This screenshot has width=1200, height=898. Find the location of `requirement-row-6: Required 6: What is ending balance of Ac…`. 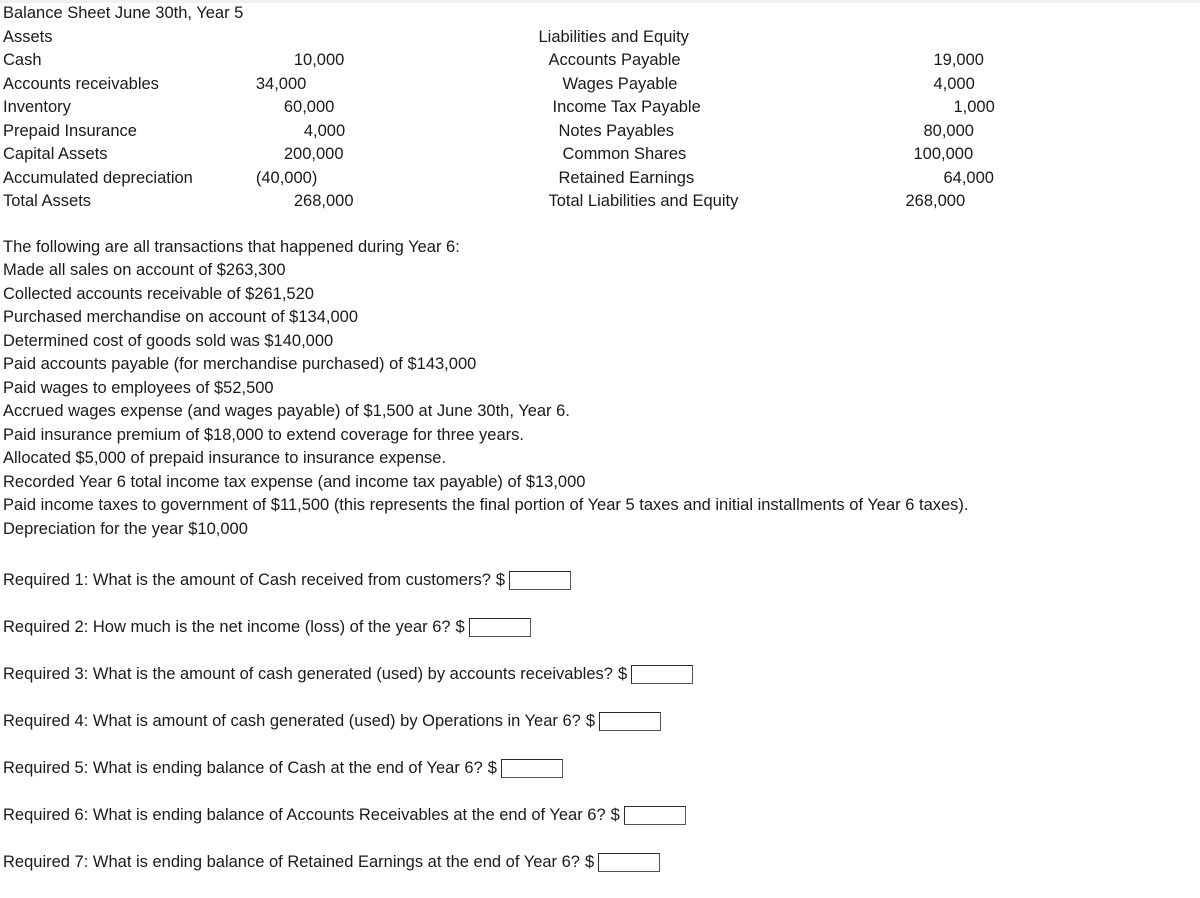

requirement-row-6: Required 6: What is ending balance of Ac… is located at coordinates (601, 815).